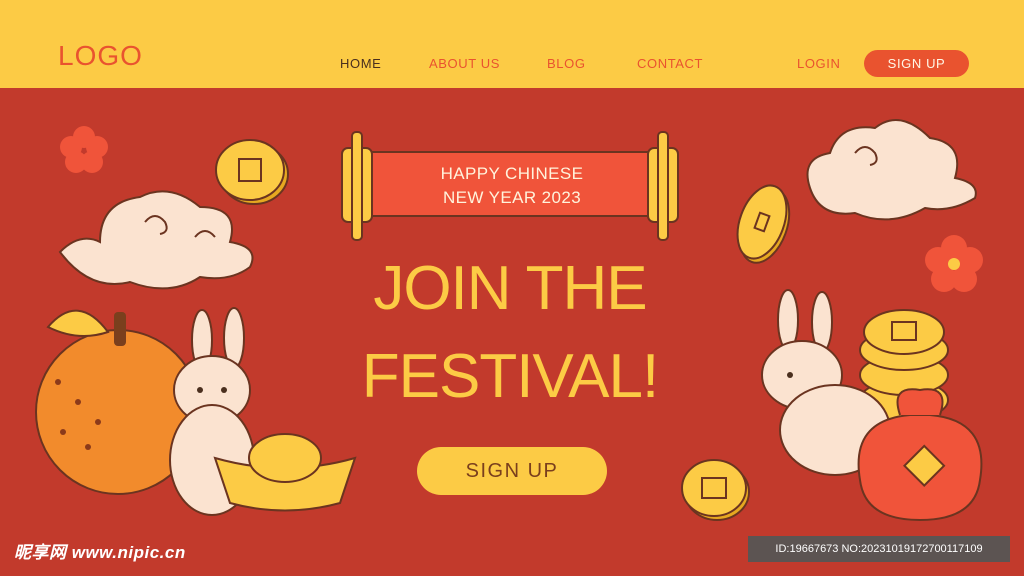  Describe the element at coordinates (512, 471) in the screenshot. I see `hero-signup-button: SIGN UP` at that location.